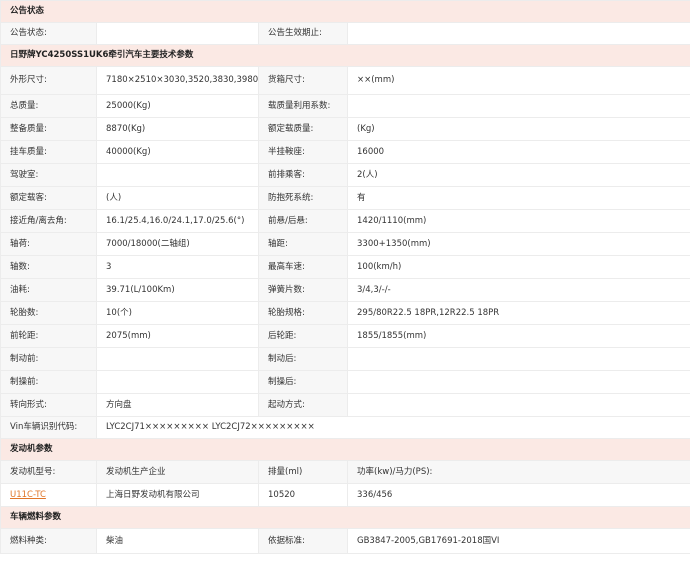 Image resolution: width=690 pixels, height=578 pixels. I want to click on field-value: 16.1/25.4,16.0/24.1,17.0/25.6(°), so click(177, 221).